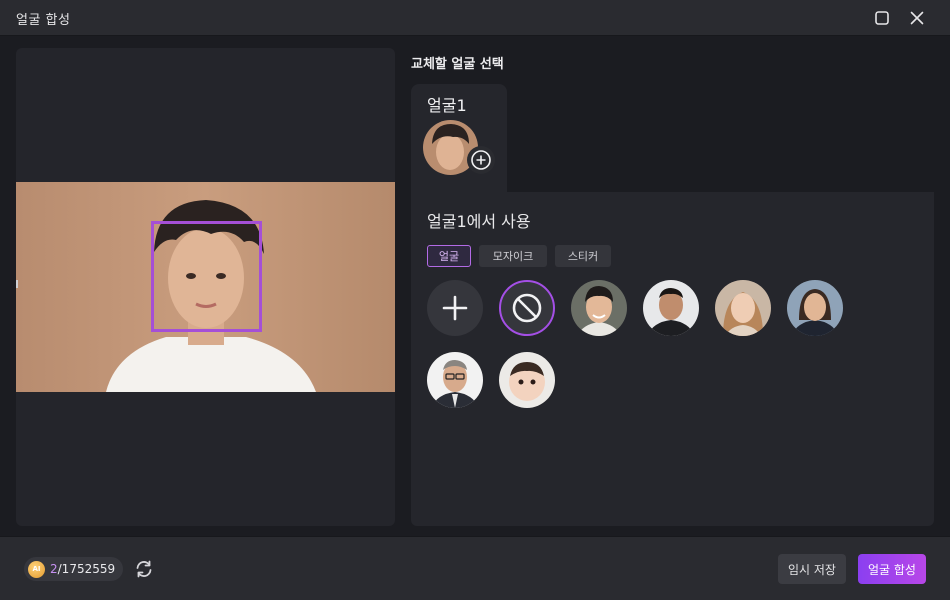 The height and width of the screenshot is (600, 950). What do you see at coordinates (459, 139) in the screenshot?
I see `tab-face-1: 얼굴1` at bounding box center [459, 139].